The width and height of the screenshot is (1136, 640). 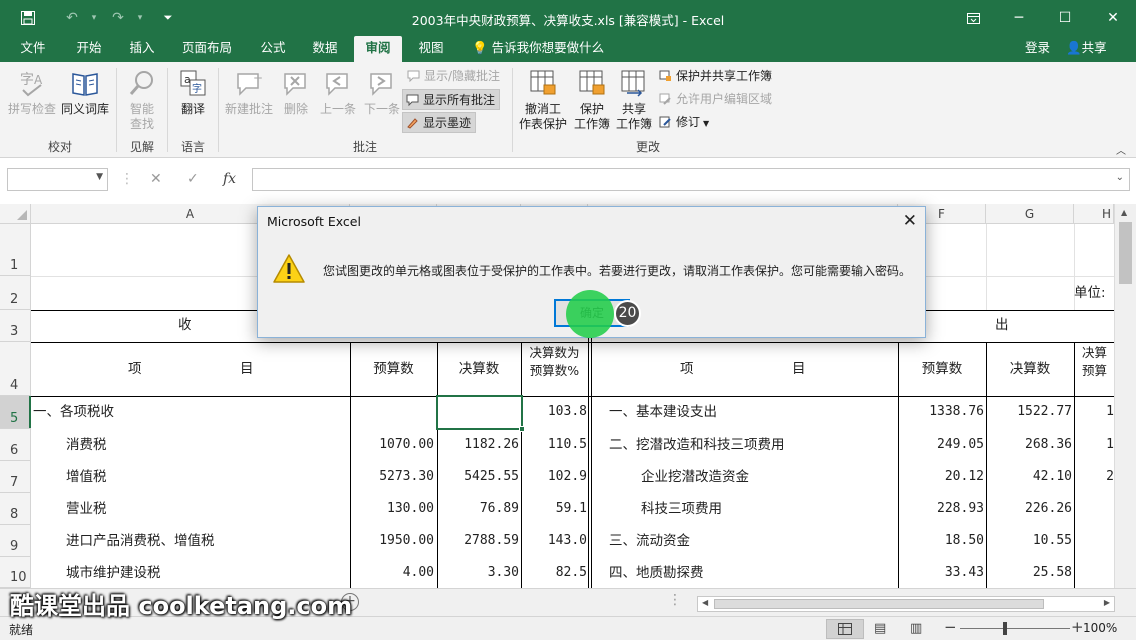 I want to click on horizontal-scrollbar: ◀ ▶, so click(x=906, y=604).